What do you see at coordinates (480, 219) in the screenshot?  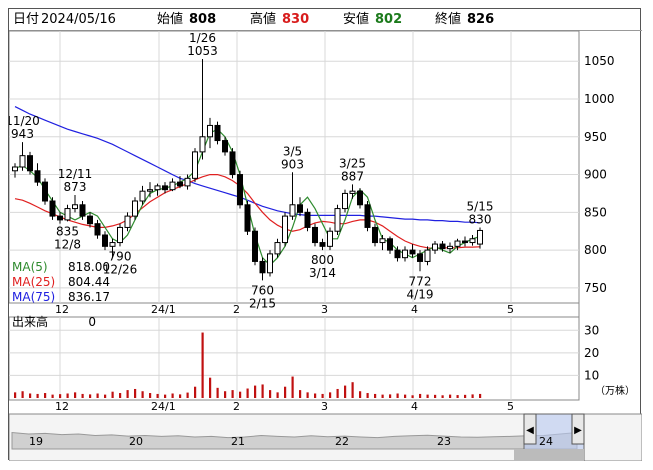 I see `high-annotation: 830` at bounding box center [480, 219].